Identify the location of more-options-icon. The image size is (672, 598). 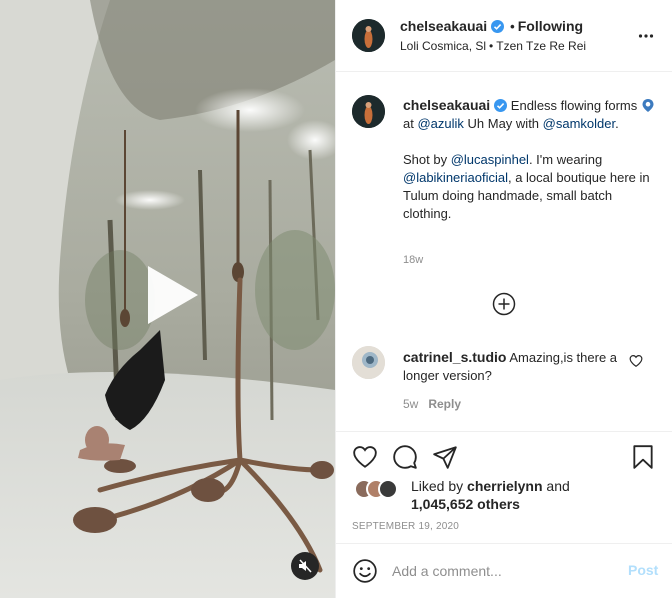
(646, 36).